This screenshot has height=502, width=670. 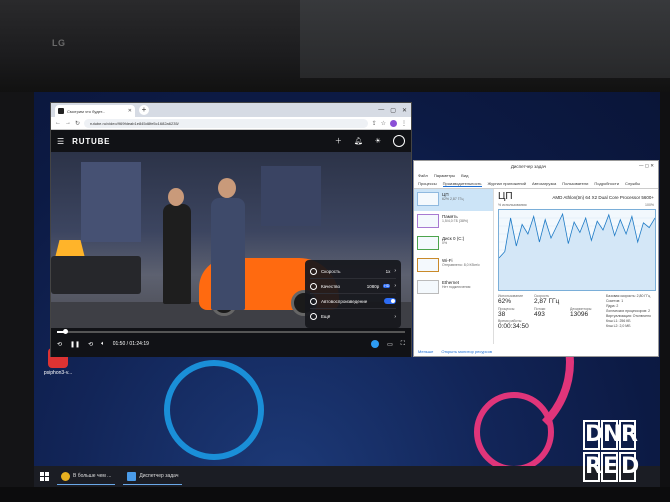 What do you see at coordinates (358, 141) in the screenshot?
I see `notifications-bell-icon: 🔔︎` at bounding box center [358, 141].